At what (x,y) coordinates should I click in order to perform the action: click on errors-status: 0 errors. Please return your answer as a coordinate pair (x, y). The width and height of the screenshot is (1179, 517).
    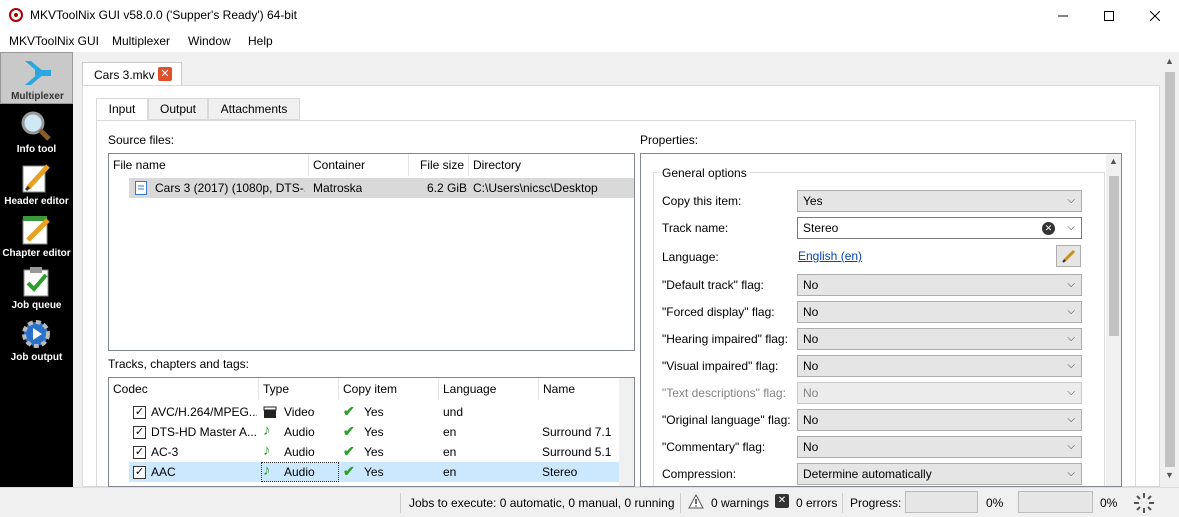
    Looking at the image, I should click on (816, 503).